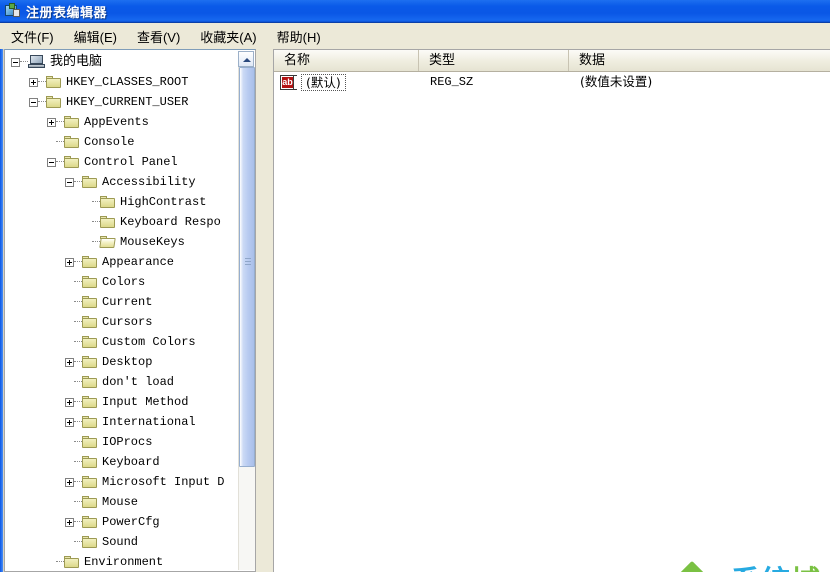  I want to click on menu-item-view: 查看(V), so click(158, 36).